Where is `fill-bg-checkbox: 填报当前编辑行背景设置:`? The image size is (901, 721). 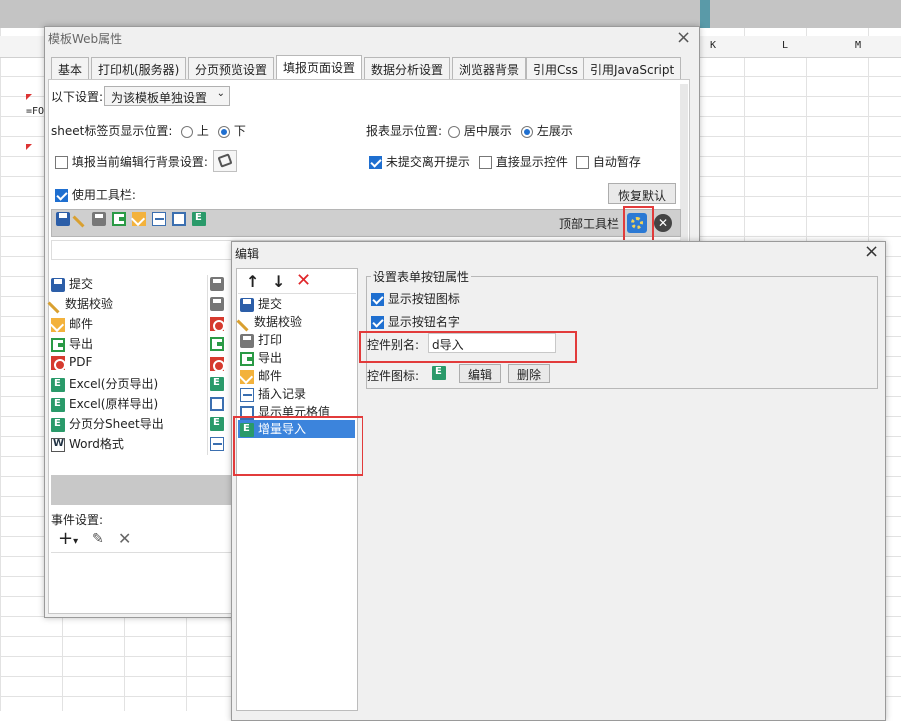
fill-bg-checkbox: 填报当前编辑行背景设置: is located at coordinates (131, 161).